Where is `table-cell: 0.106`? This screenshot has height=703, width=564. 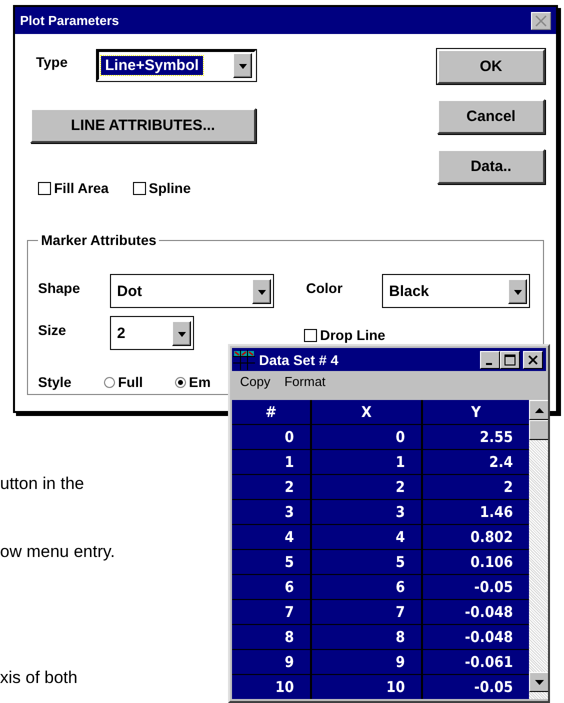 table-cell: 0.106 is located at coordinates (476, 562).